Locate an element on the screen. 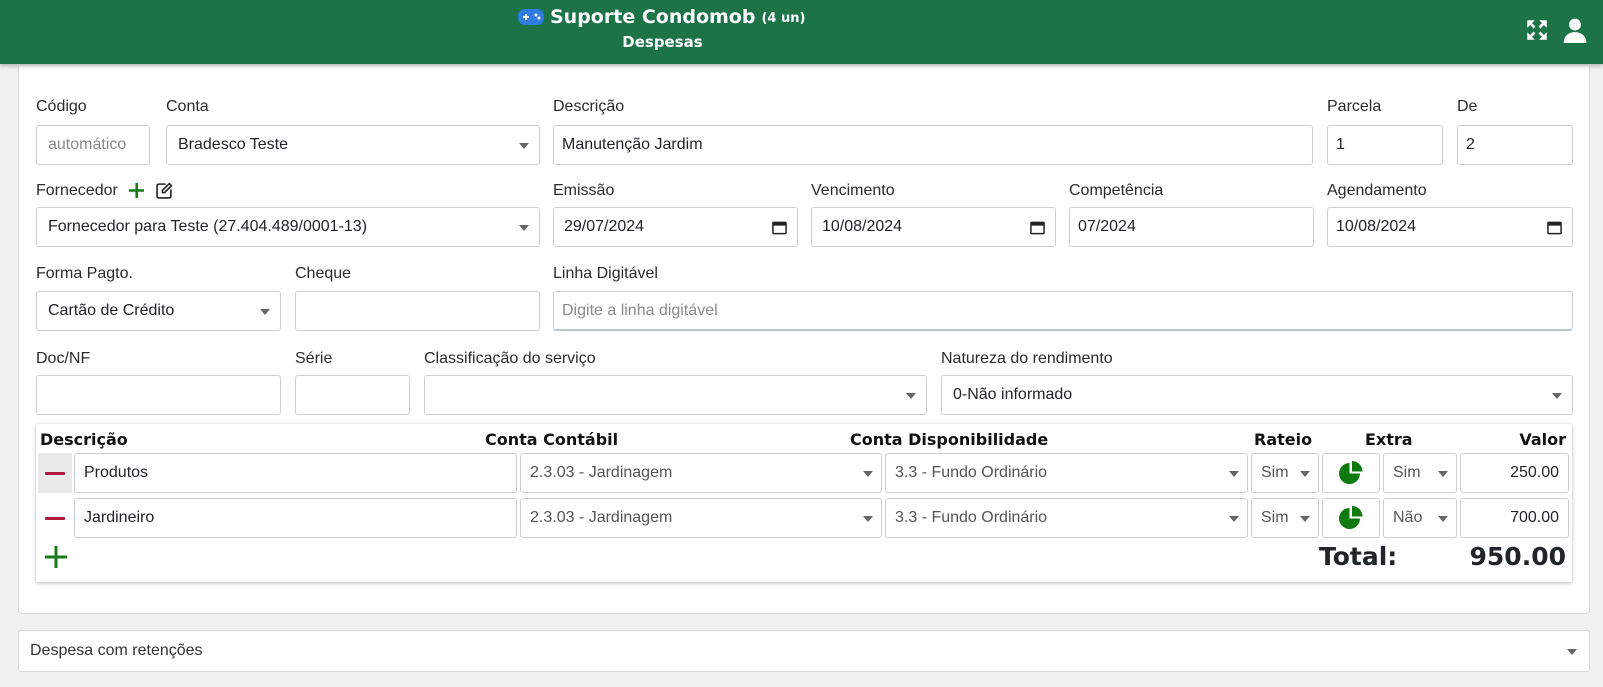 The height and width of the screenshot is (687, 1603). col-descricao: Descrição is located at coordinates (84, 439).